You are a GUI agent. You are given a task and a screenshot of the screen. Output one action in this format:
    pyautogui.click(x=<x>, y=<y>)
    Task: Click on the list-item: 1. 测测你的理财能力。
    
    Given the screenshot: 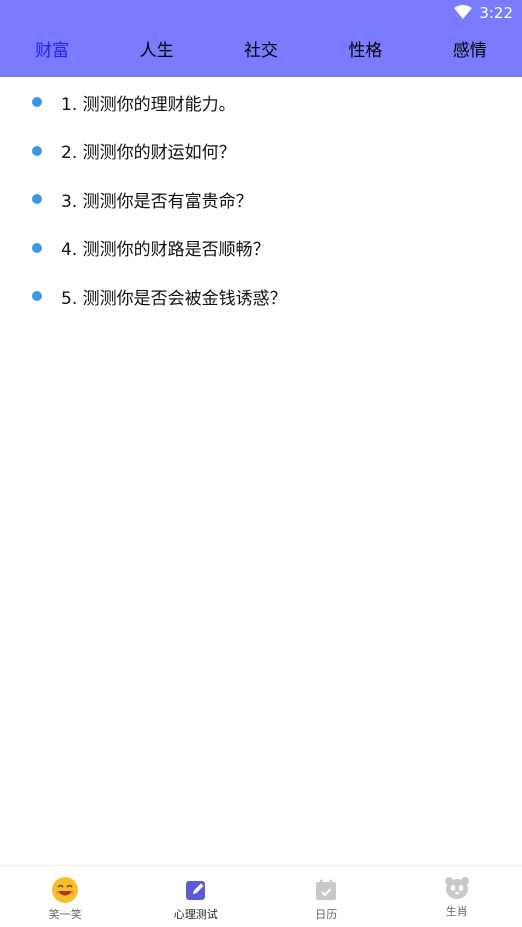 What is the action you would take?
    pyautogui.click(x=261, y=102)
    